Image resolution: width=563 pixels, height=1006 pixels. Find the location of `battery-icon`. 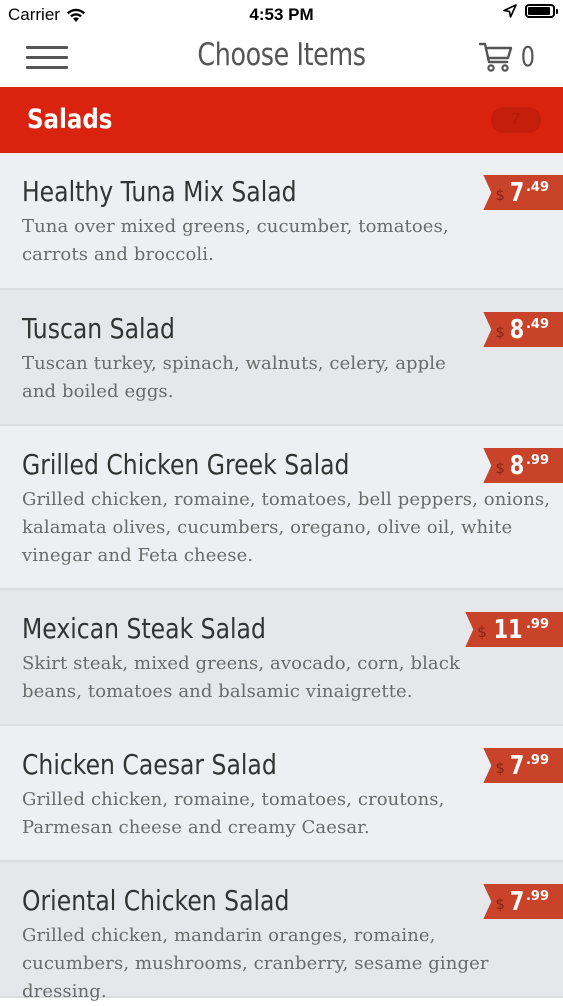

battery-icon is located at coordinates (541, 11).